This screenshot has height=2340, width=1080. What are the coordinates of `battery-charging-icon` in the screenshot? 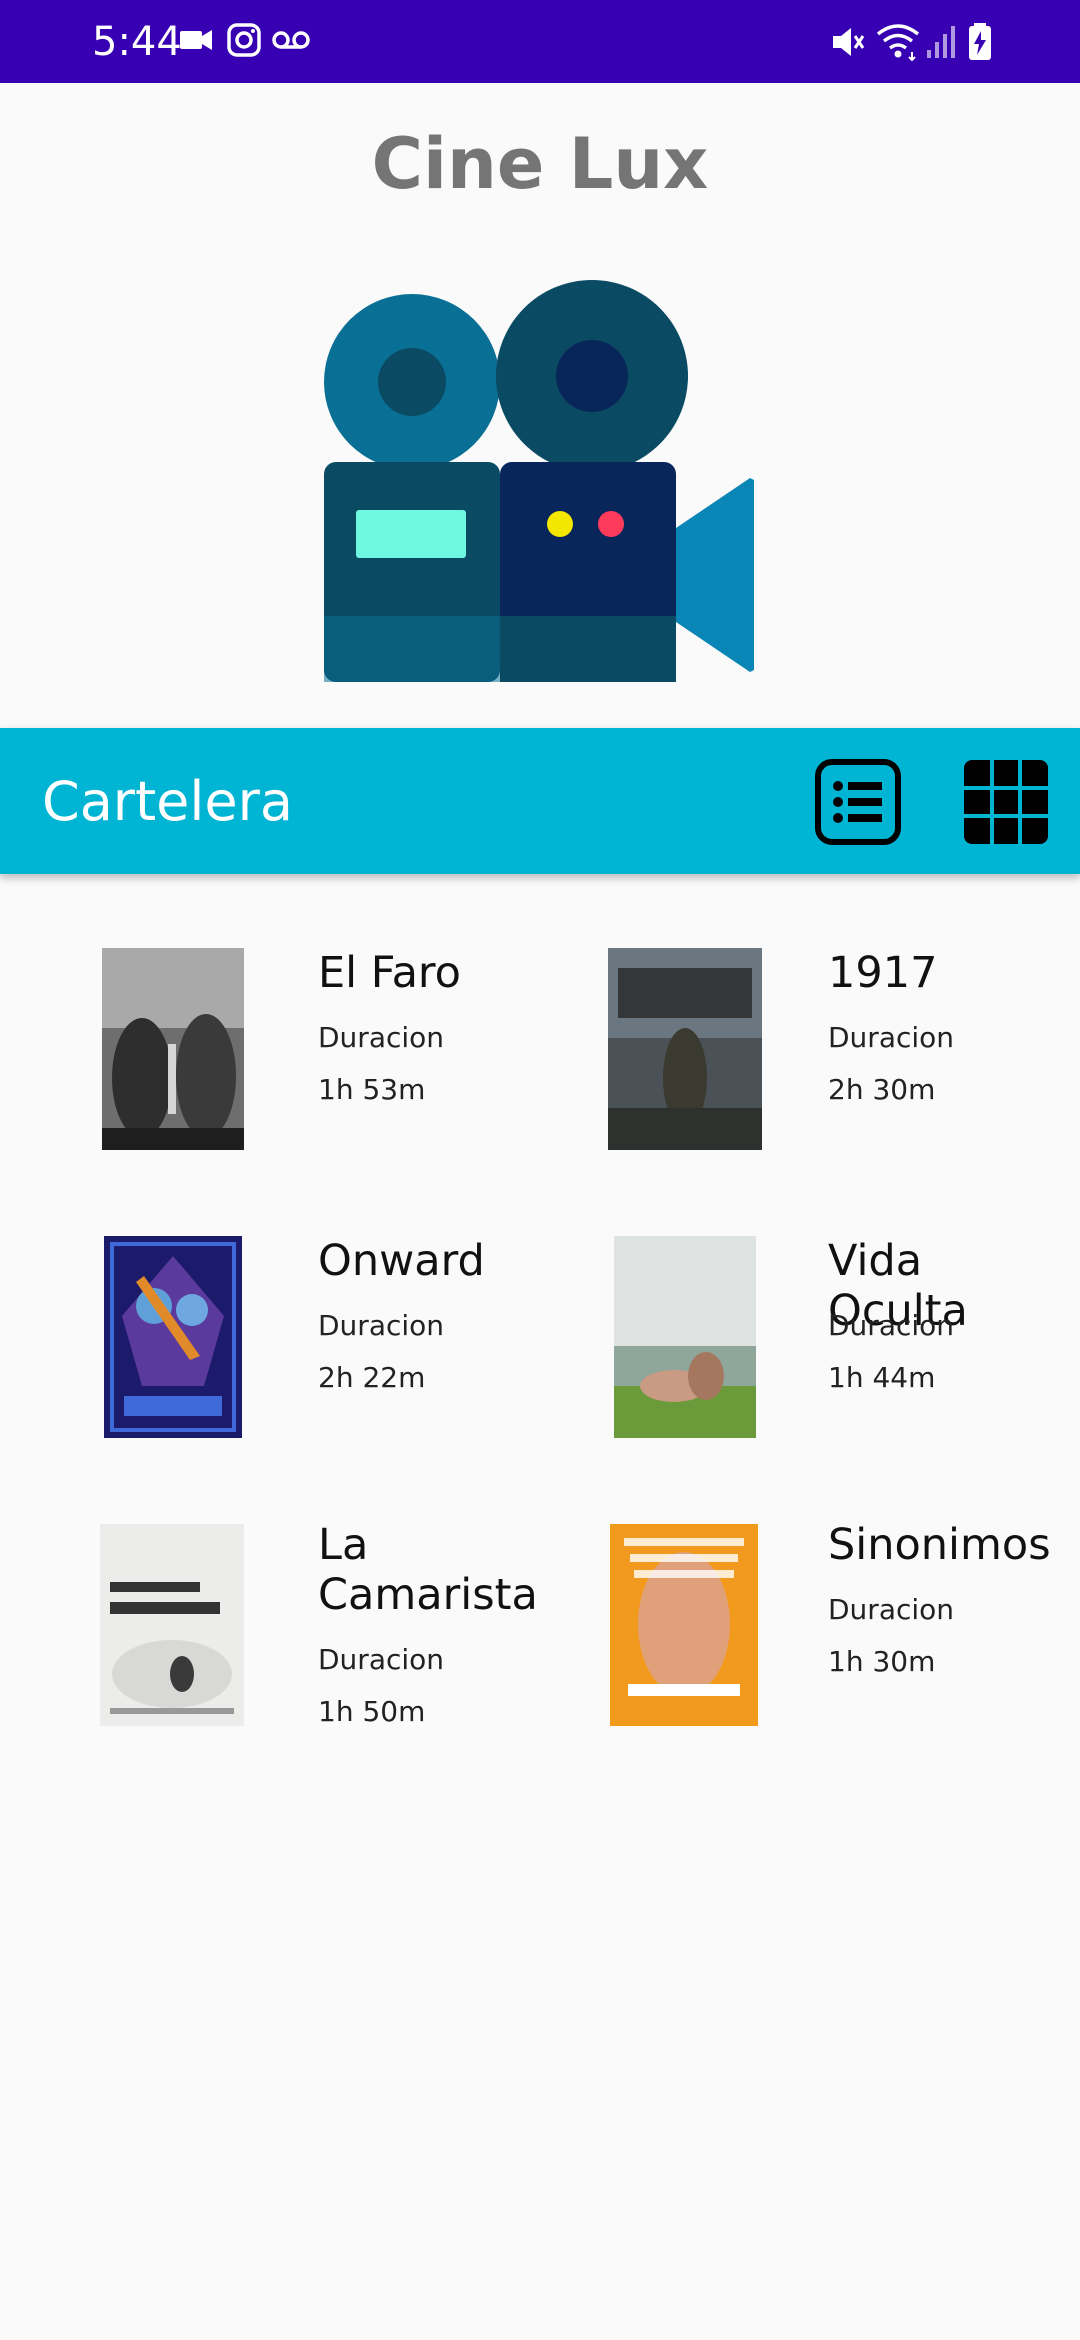 It's located at (980, 41).